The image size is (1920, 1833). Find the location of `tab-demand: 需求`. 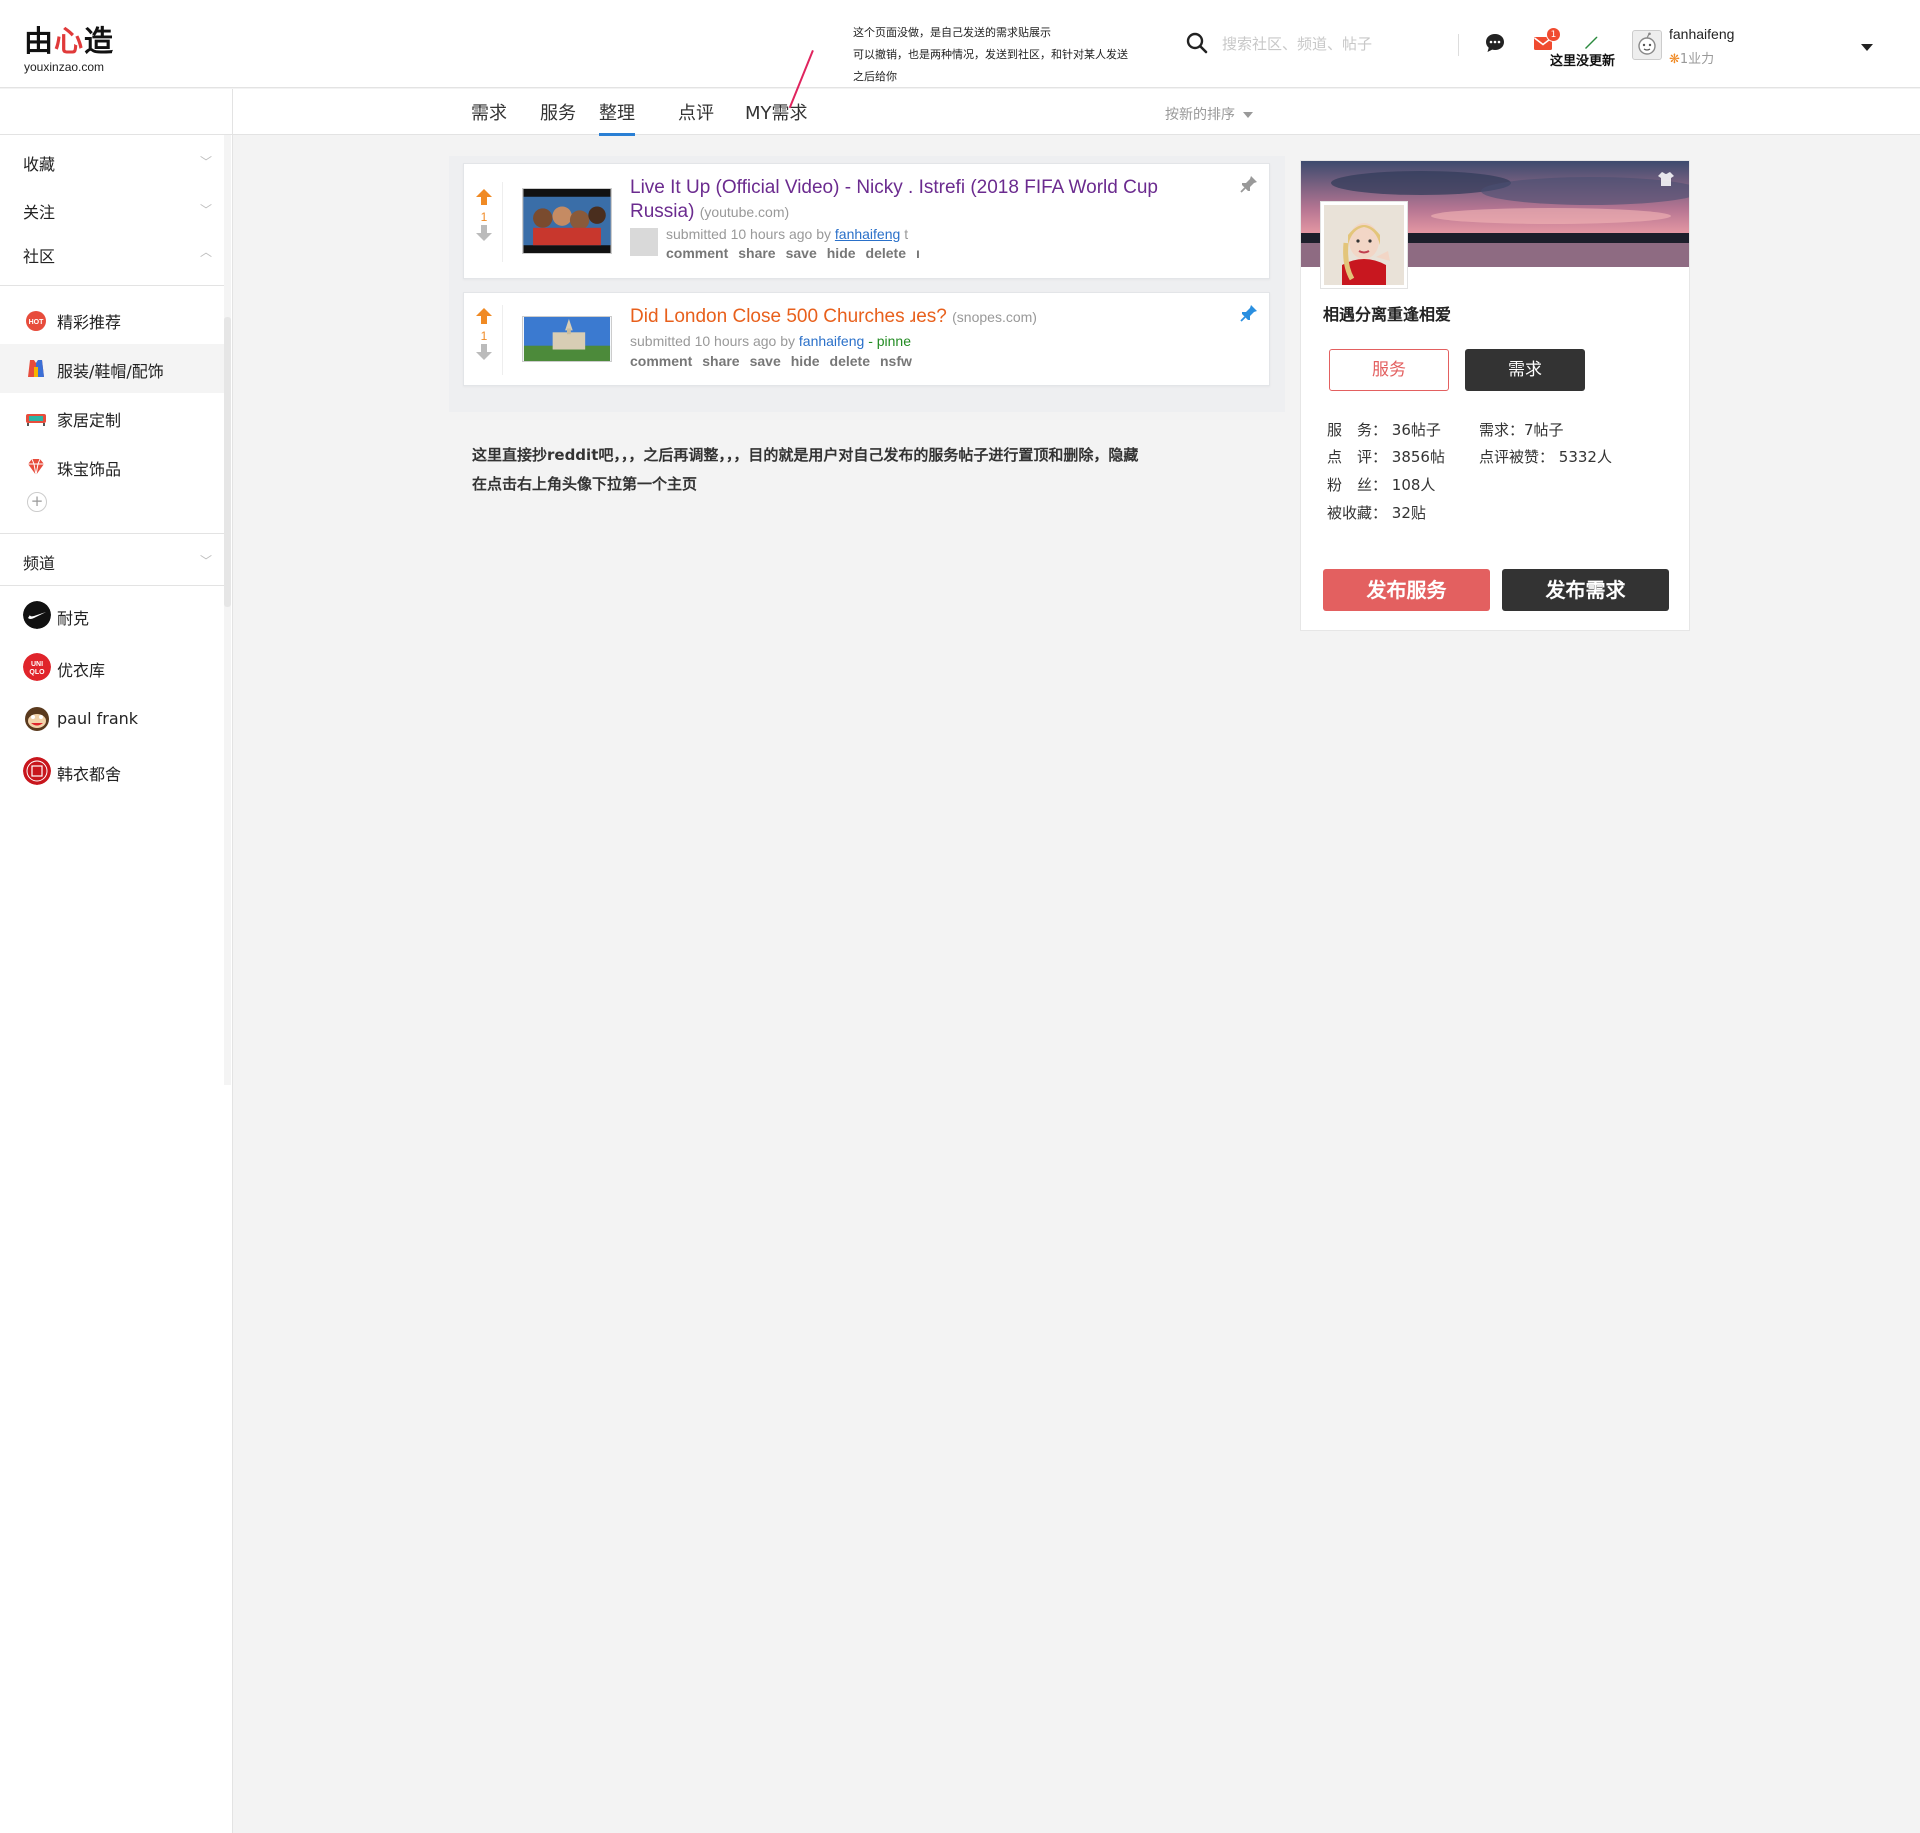

tab-demand: 需求 is located at coordinates (489, 116).